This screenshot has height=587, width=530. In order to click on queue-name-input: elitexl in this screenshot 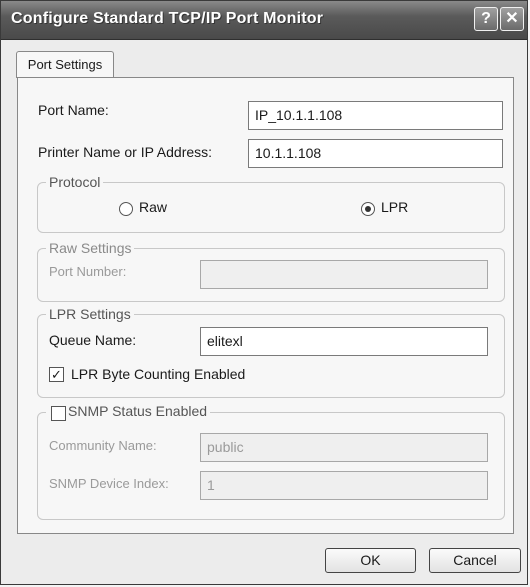, I will do `click(344, 341)`.